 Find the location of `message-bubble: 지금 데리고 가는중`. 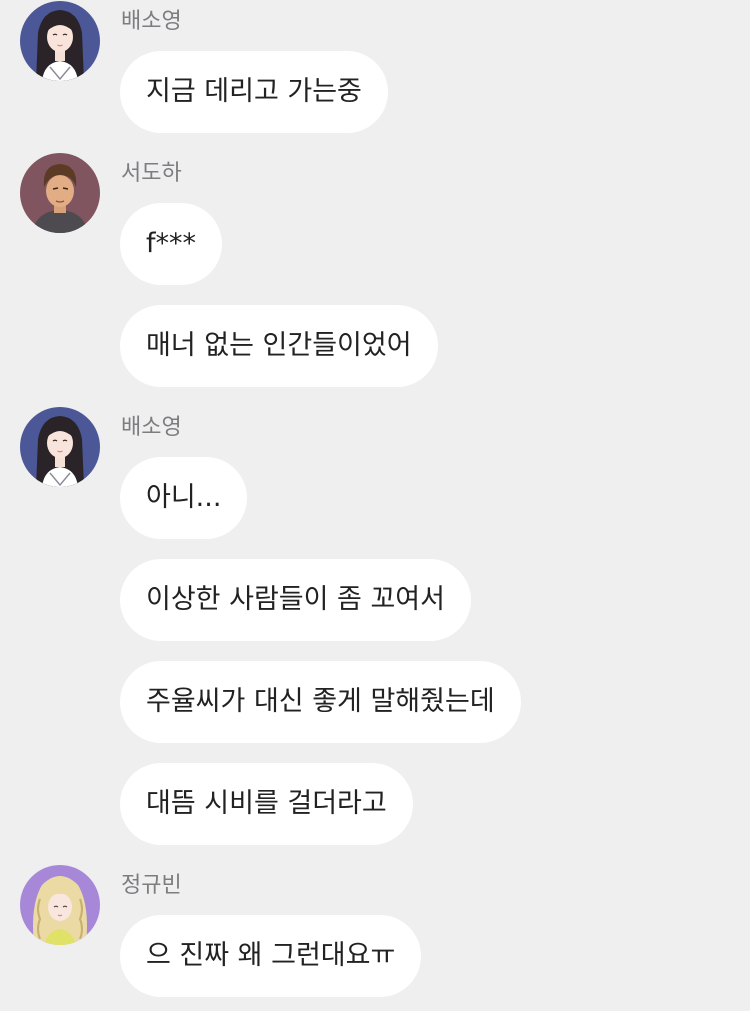

message-bubble: 지금 데리고 가는중 is located at coordinates (254, 92).